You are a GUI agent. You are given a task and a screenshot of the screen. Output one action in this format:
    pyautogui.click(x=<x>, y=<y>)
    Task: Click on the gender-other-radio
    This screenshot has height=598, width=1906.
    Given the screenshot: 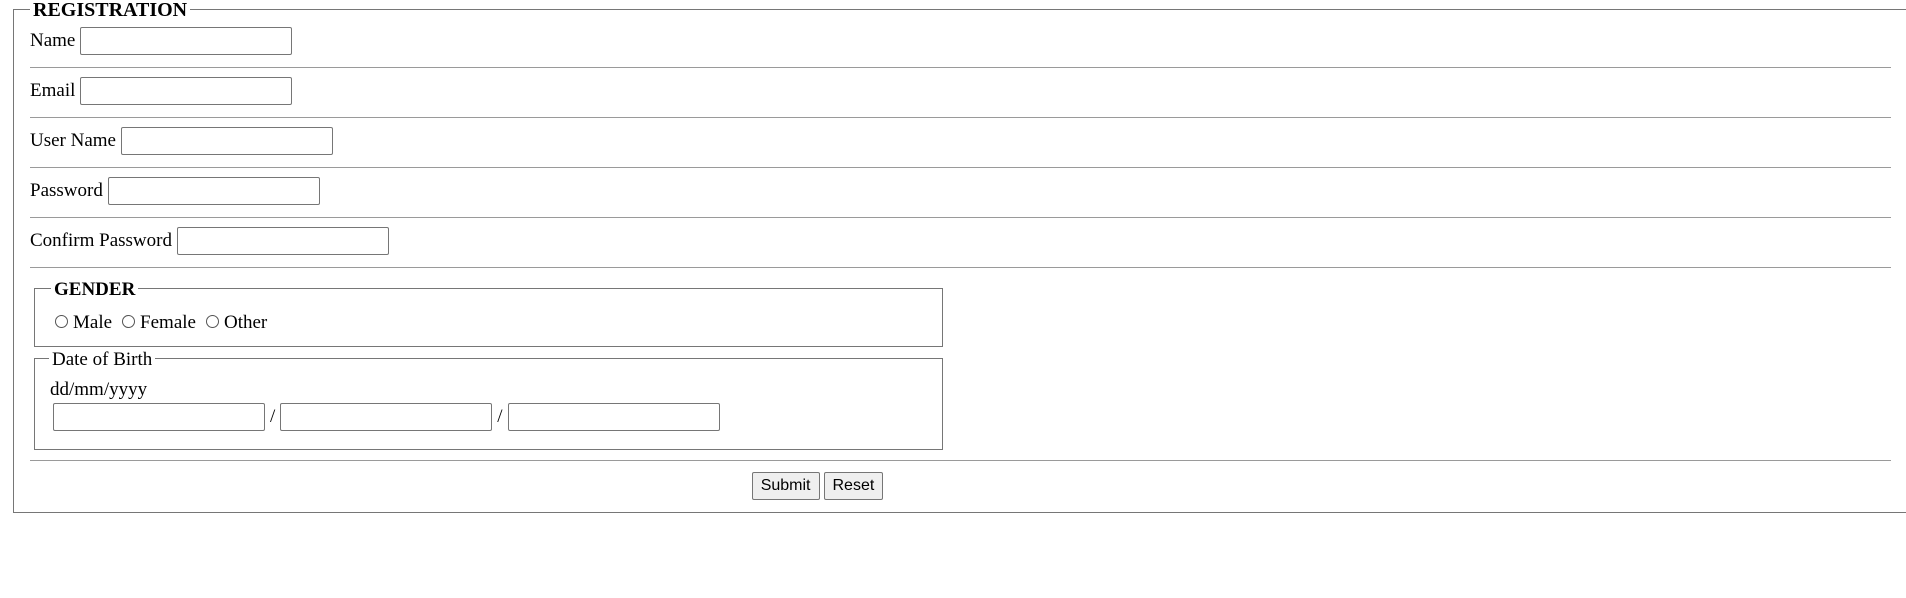 What is the action you would take?
    pyautogui.click(x=212, y=321)
    